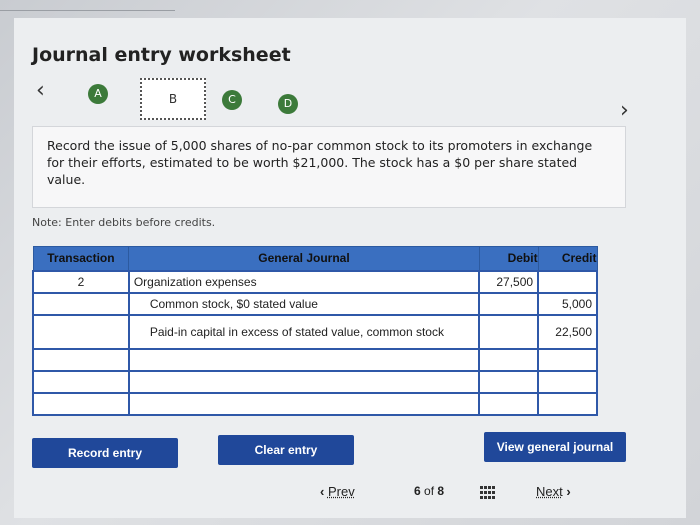 This screenshot has width=700, height=525. What do you see at coordinates (417, 491) in the screenshot?
I see `current-page: 6` at bounding box center [417, 491].